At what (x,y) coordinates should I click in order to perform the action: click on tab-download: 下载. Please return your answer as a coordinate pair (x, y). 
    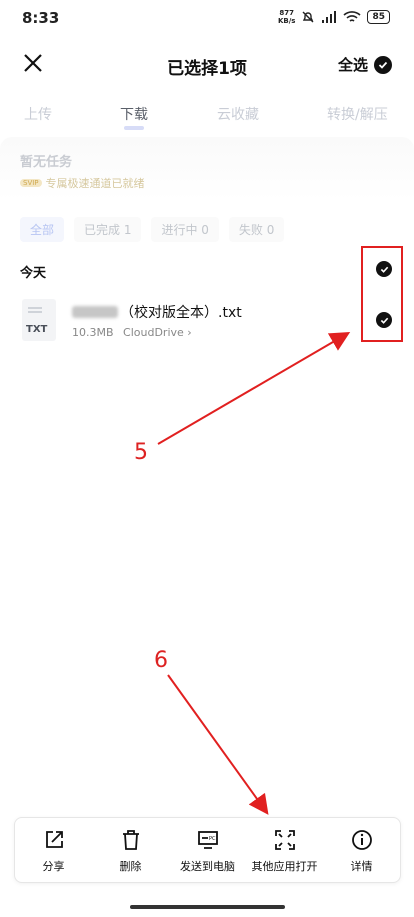
    Looking at the image, I should click on (134, 114).